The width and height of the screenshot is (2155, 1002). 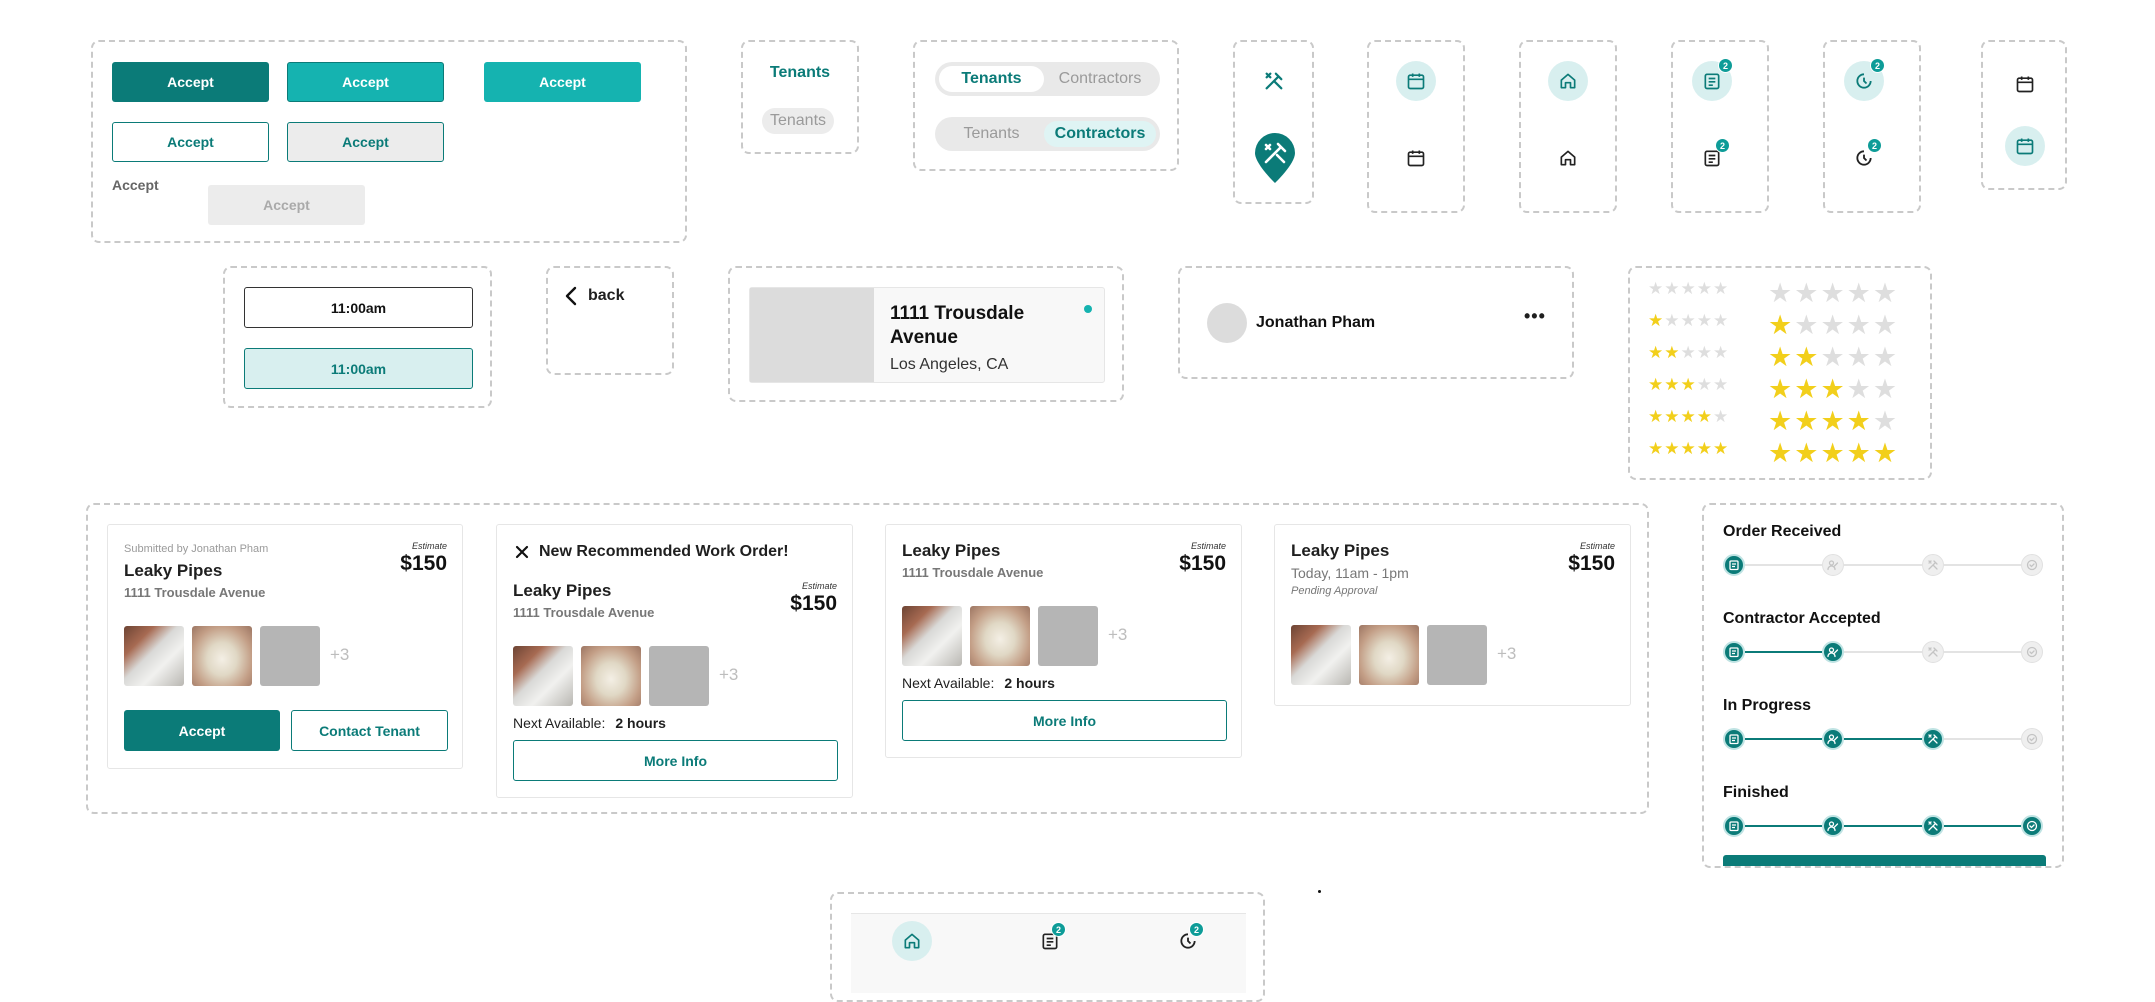 I want to click on nav-clock-icon: 2, so click(x=1190, y=937).